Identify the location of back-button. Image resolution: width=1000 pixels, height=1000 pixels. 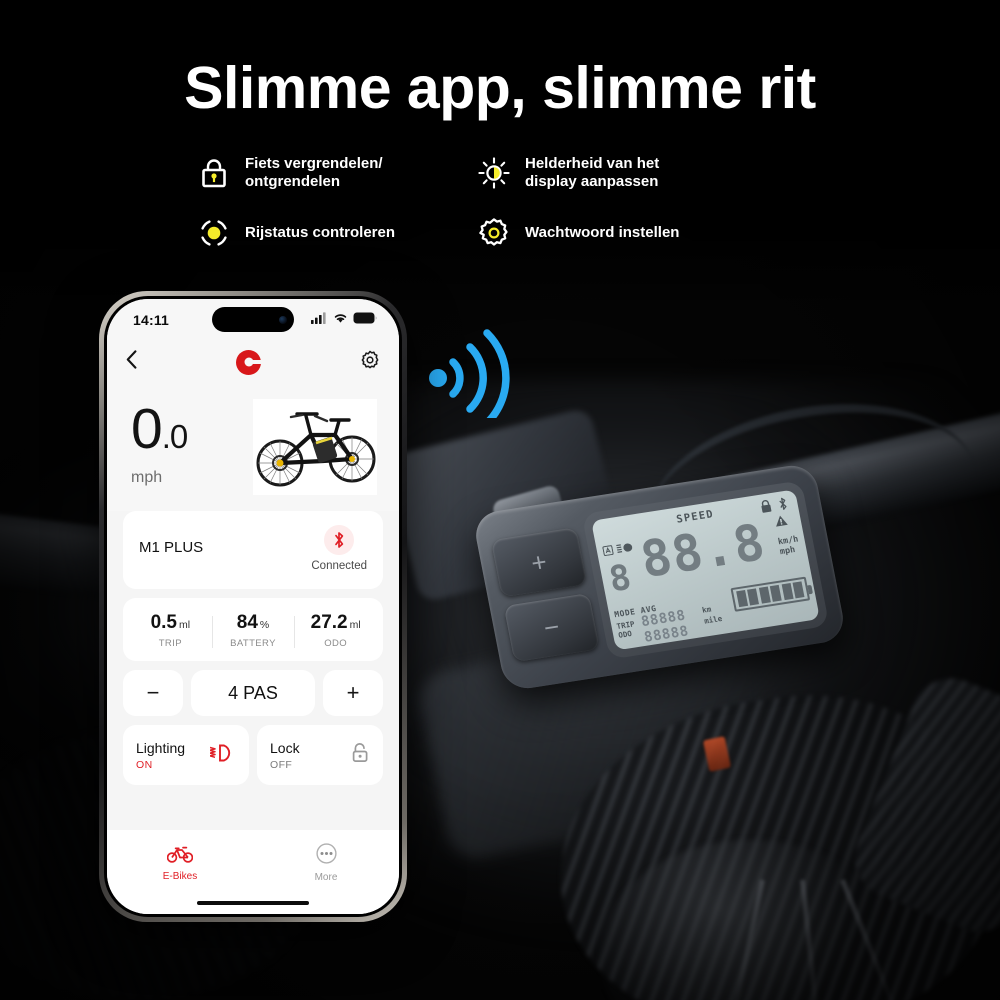
(131, 362).